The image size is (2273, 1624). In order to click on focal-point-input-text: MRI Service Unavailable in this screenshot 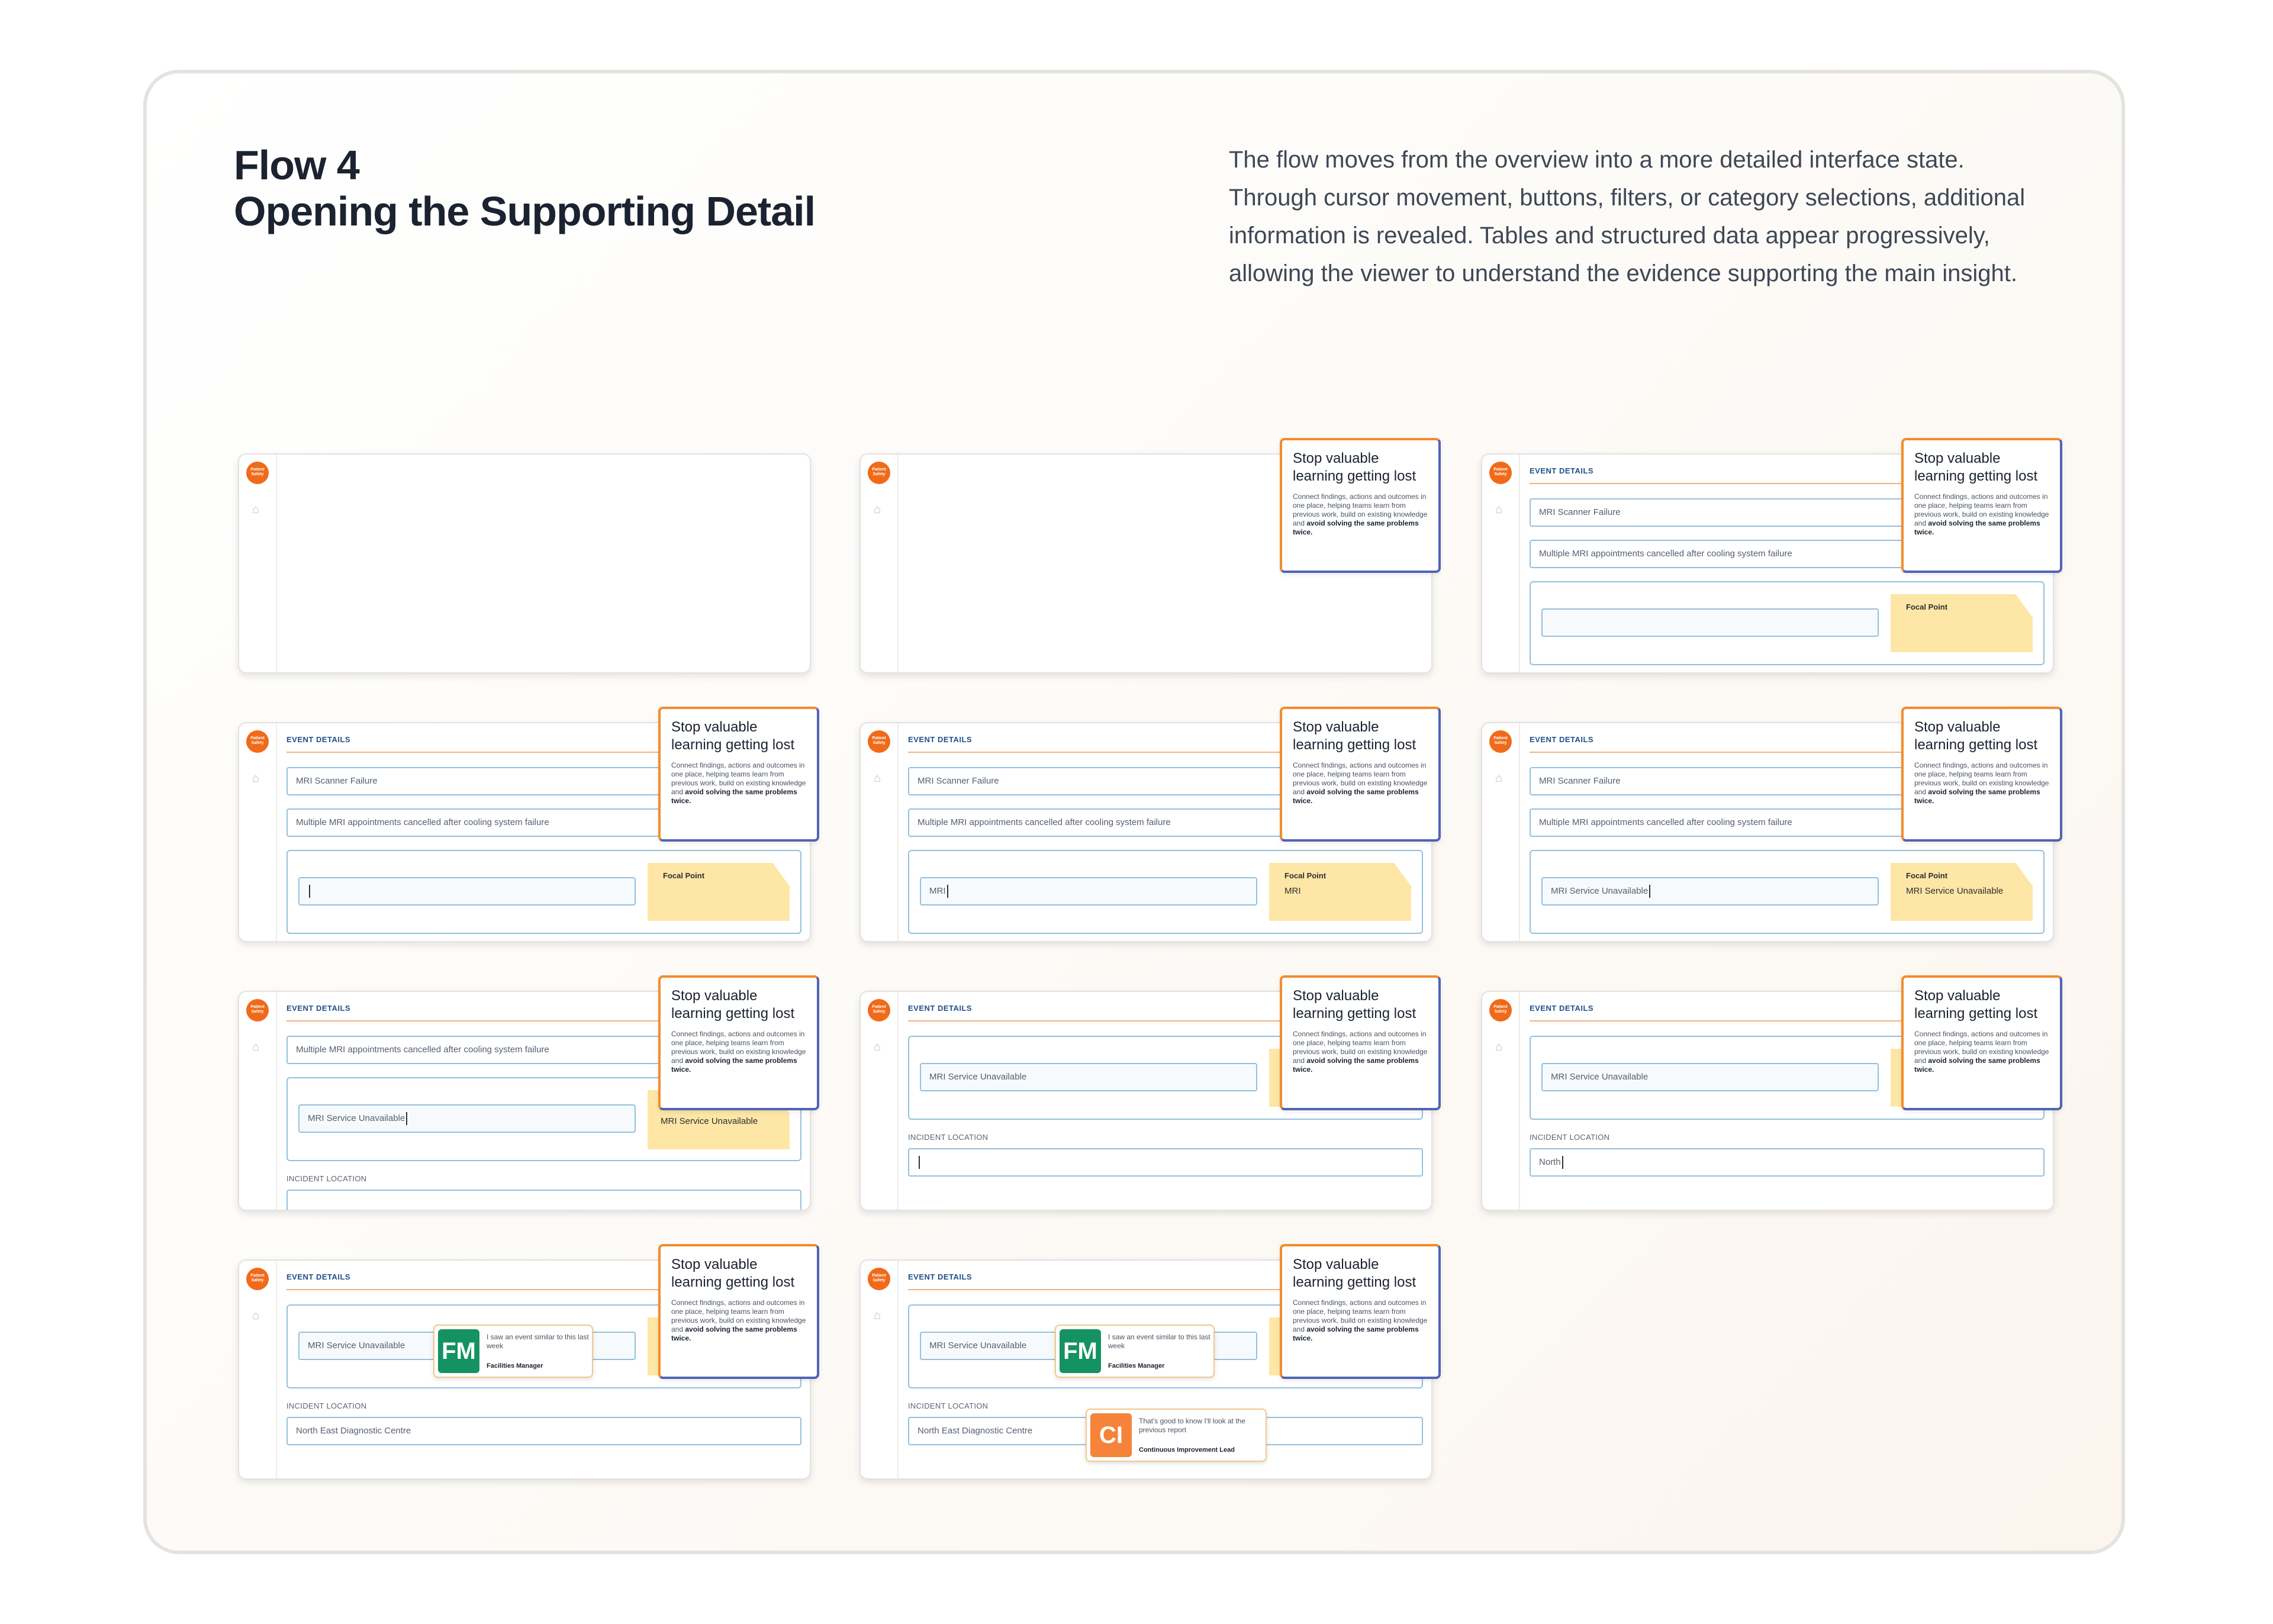, I will do `click(1600, 891)`.